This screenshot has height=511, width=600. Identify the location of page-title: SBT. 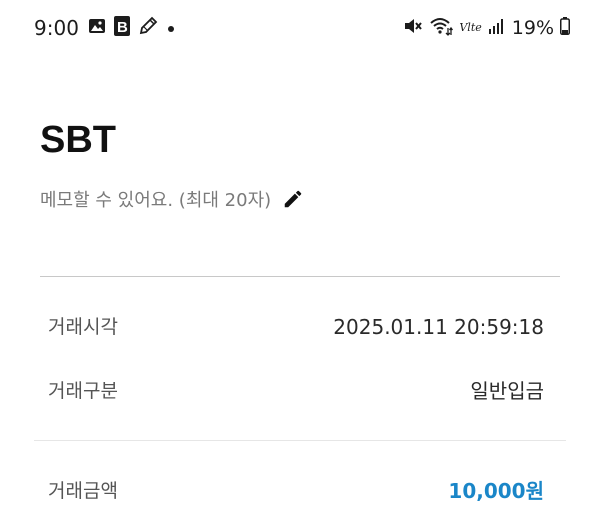
(78, 140).